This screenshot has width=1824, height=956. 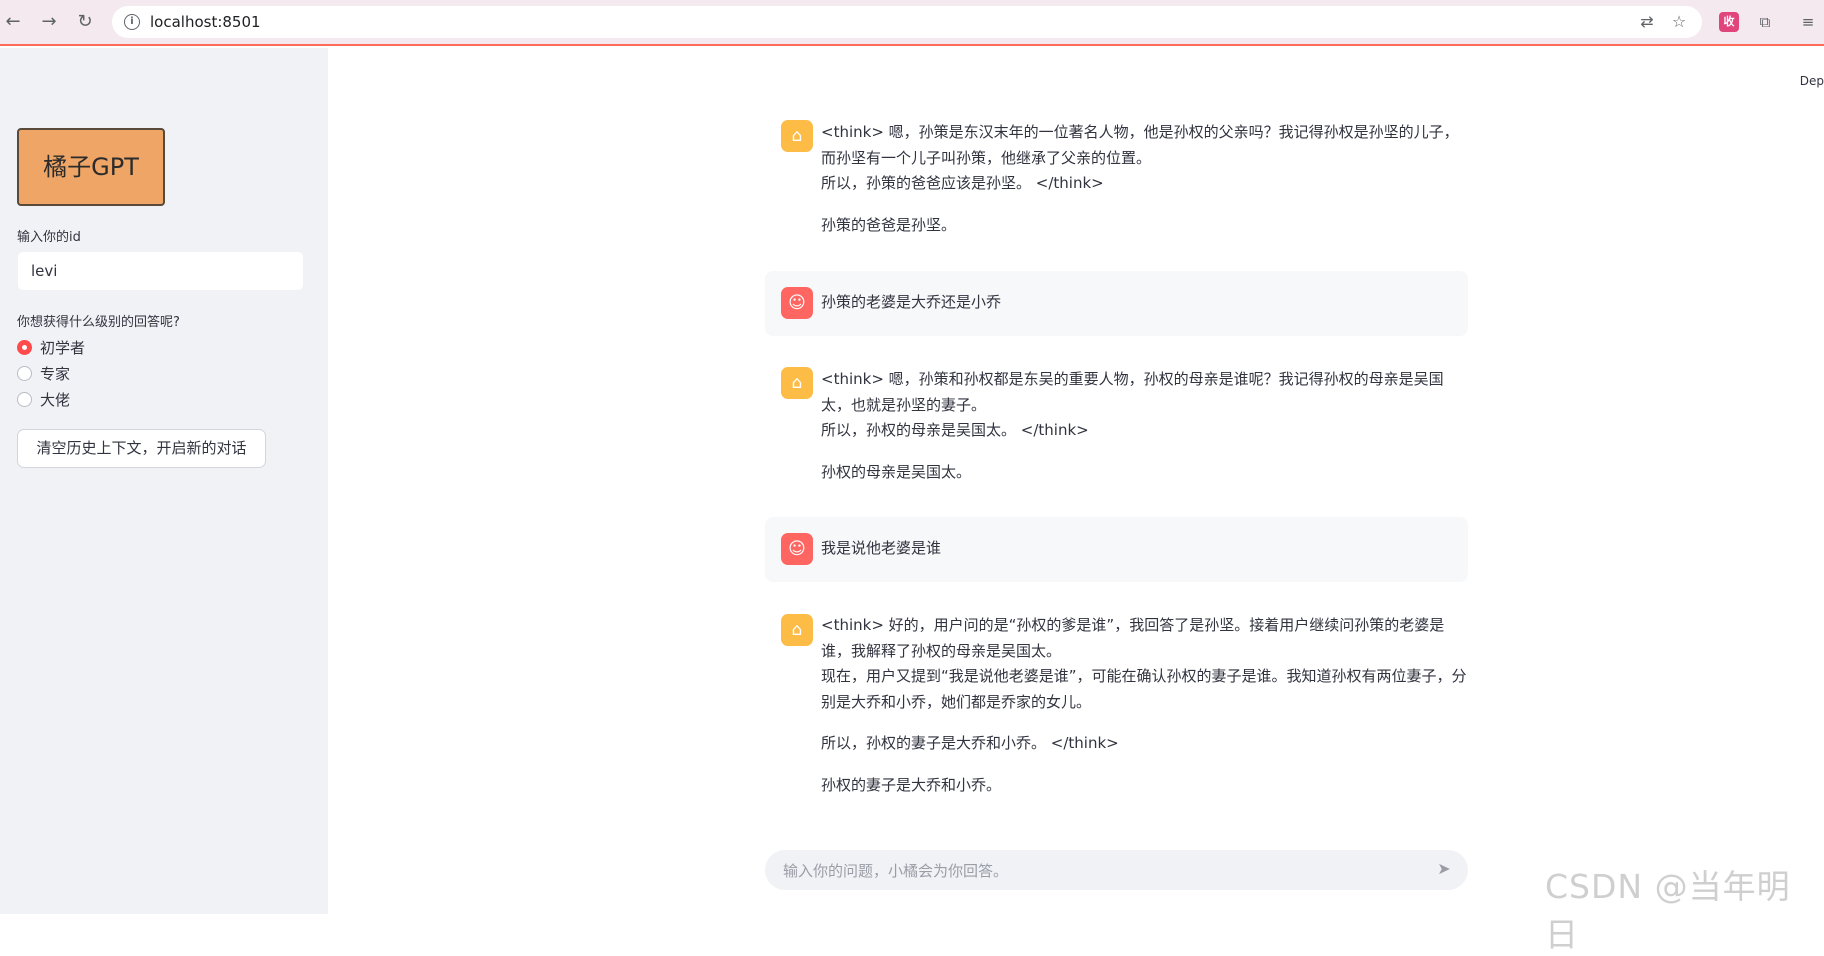 I want to click on address-bar: i localhost:8501 ⇄ ☆, so click(x=907, y=22).